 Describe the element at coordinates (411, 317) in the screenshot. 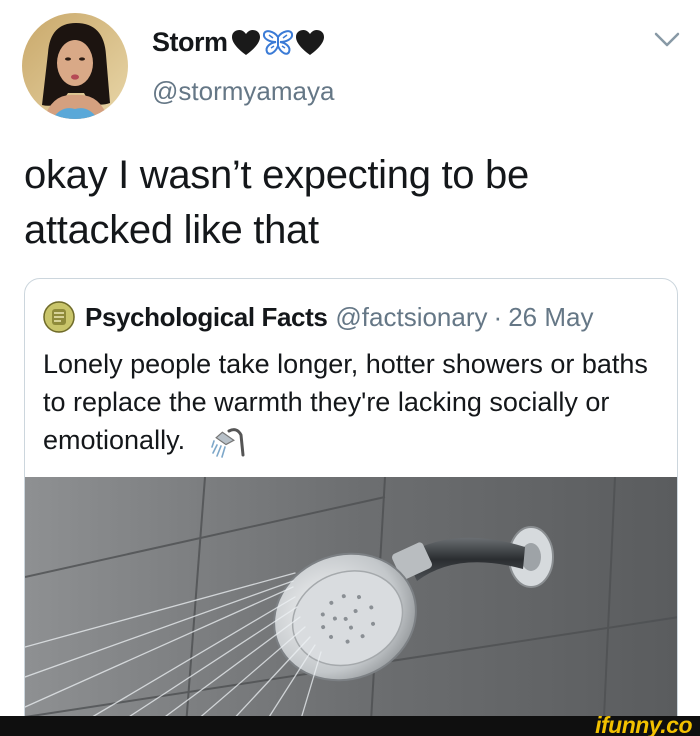

I see `quoted-handle: @factsionary` at that location.